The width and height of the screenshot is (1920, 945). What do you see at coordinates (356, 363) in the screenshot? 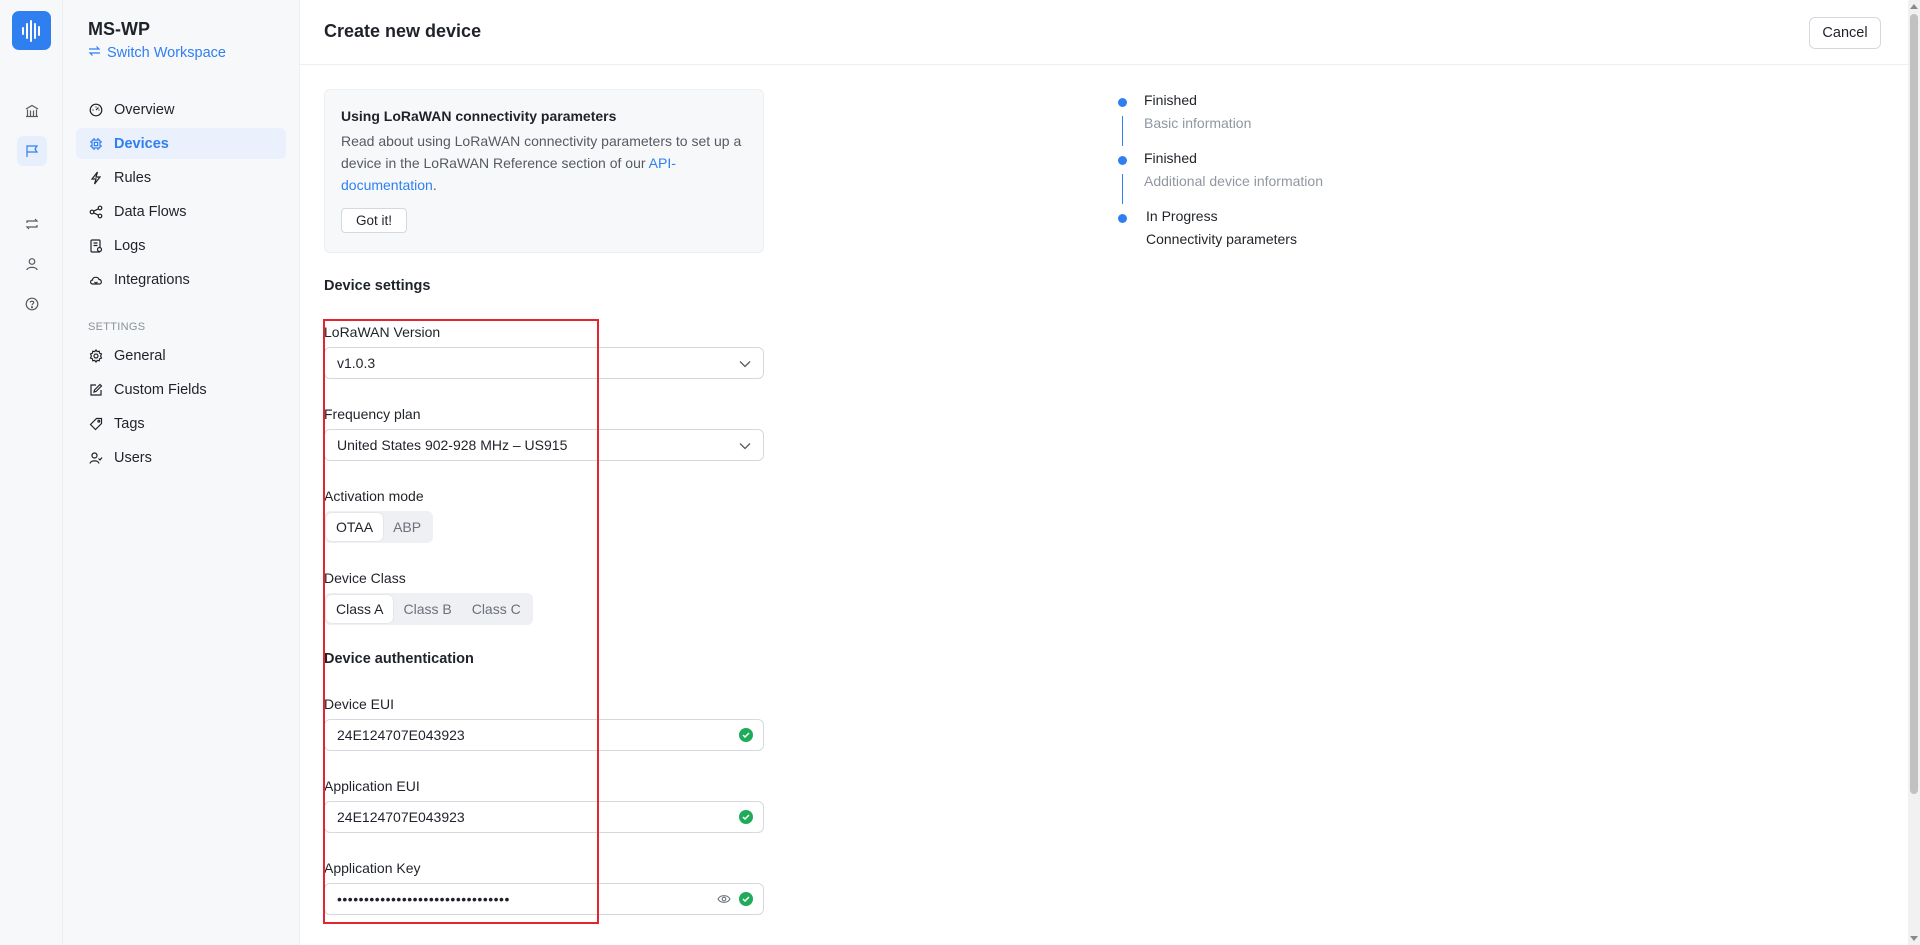
I see `lorawan-version-value: v1.0.3` at bounding box center [356, 363].